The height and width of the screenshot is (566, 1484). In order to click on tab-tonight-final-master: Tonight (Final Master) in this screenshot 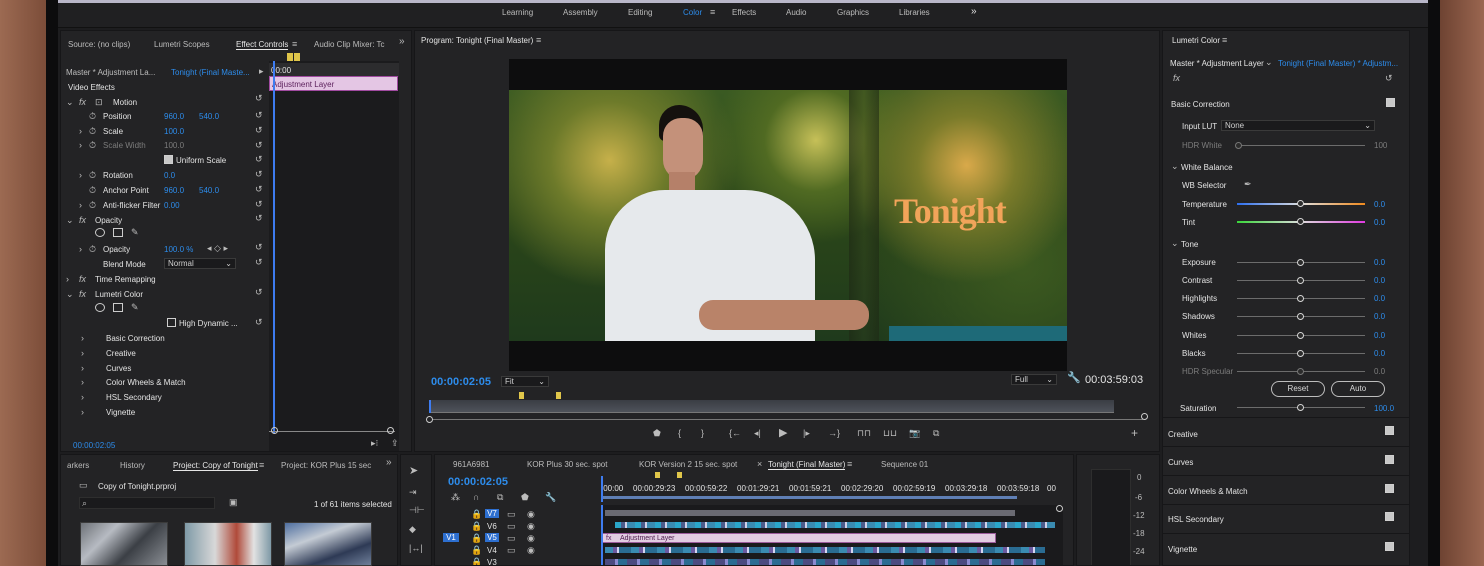, I will do `click(807, 465)`.